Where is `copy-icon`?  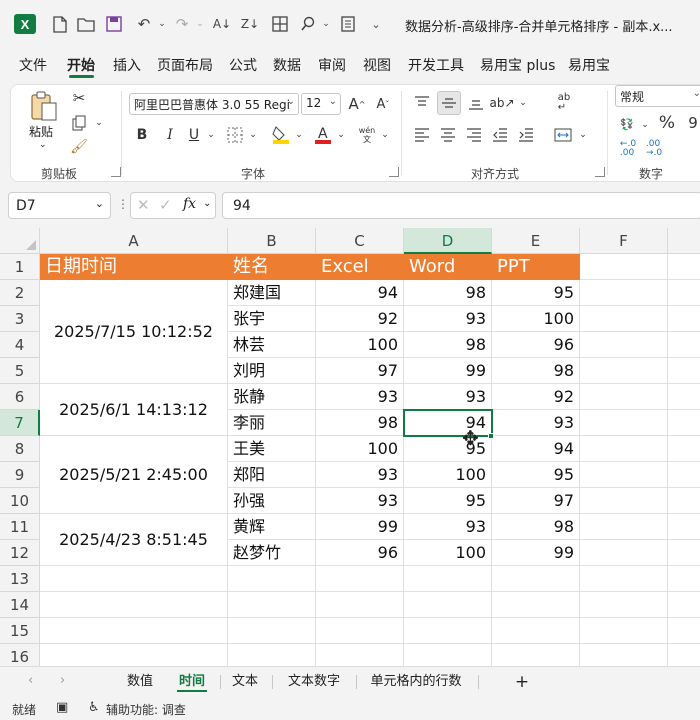
copy-icon is located at coordinates (79, 123).